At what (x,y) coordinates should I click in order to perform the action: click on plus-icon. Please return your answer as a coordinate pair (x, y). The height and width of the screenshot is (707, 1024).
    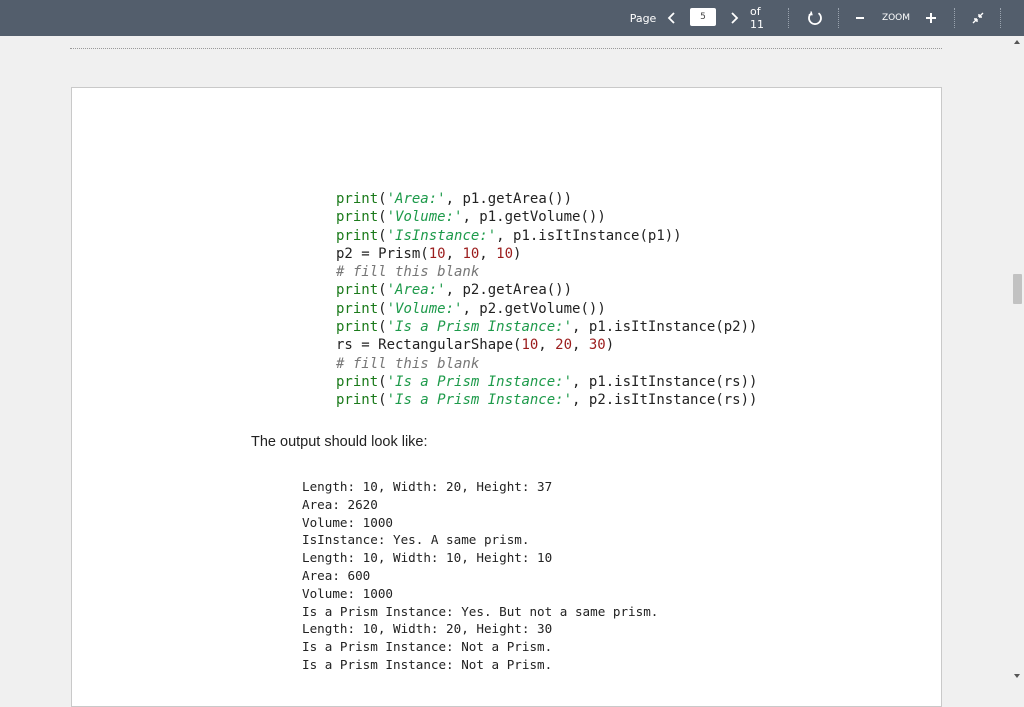
    Looking at the image, I should click on (931, 18).